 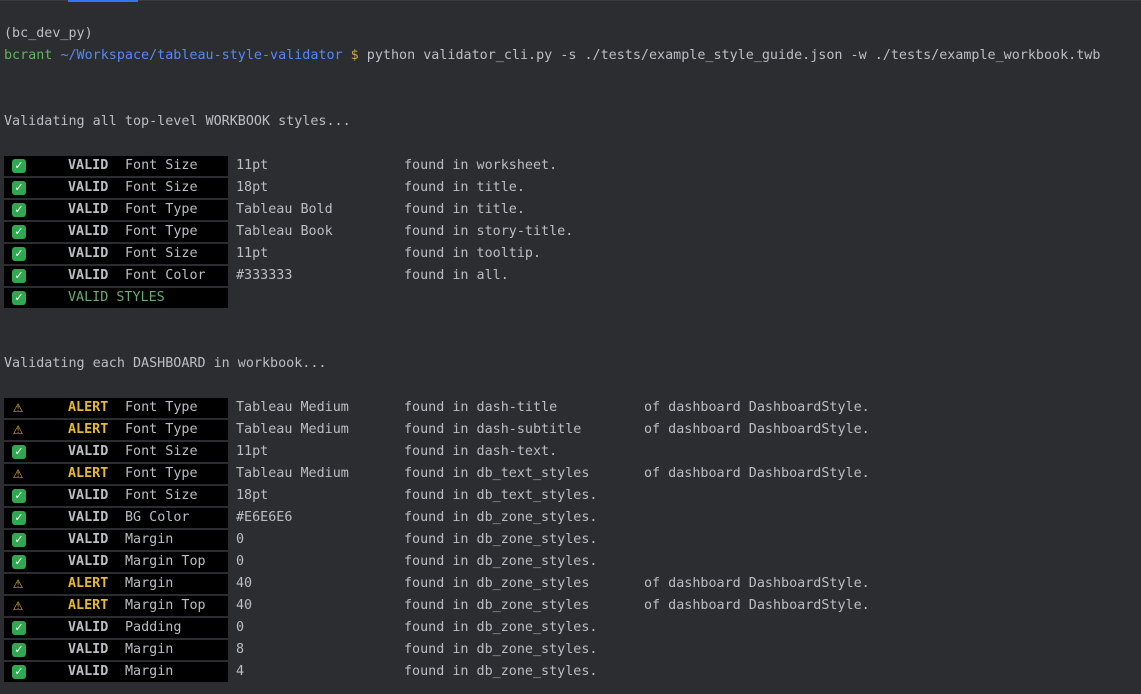 What do you see at coordinates (284, 231) in the screenshot?
I see `style-value: Tableau Book` at bounding box center [284, 231].